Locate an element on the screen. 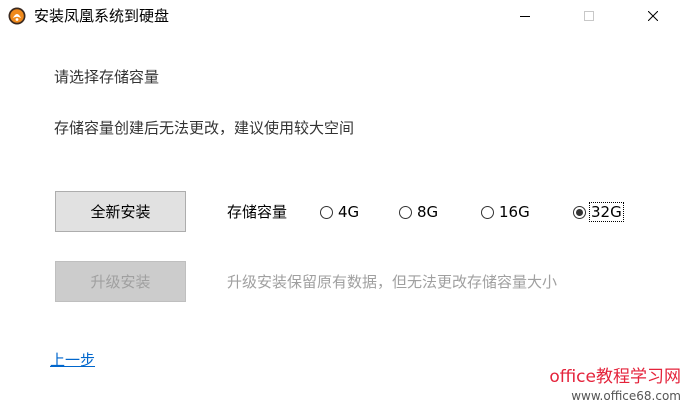 Image resolution: width=685 pixels, height=415 pixels. phoenix-app-icon is located at coordinates (17, 16).